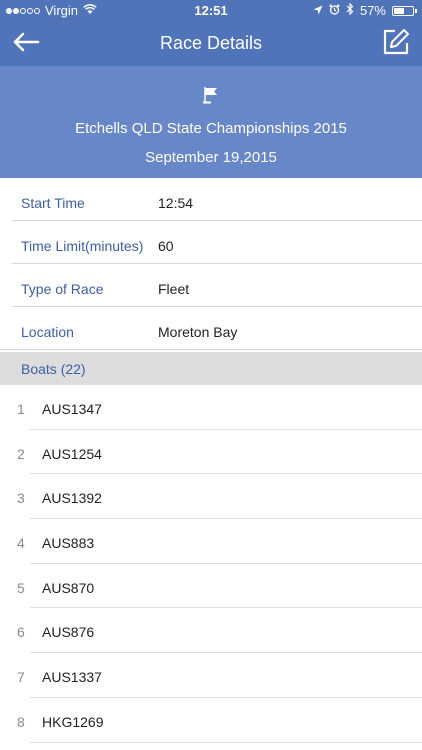 This screenshot has height=750, width=422. Describe the element at coordinates (174, 289) in the screenshot. I see `detail-value: Fleet` at that location.